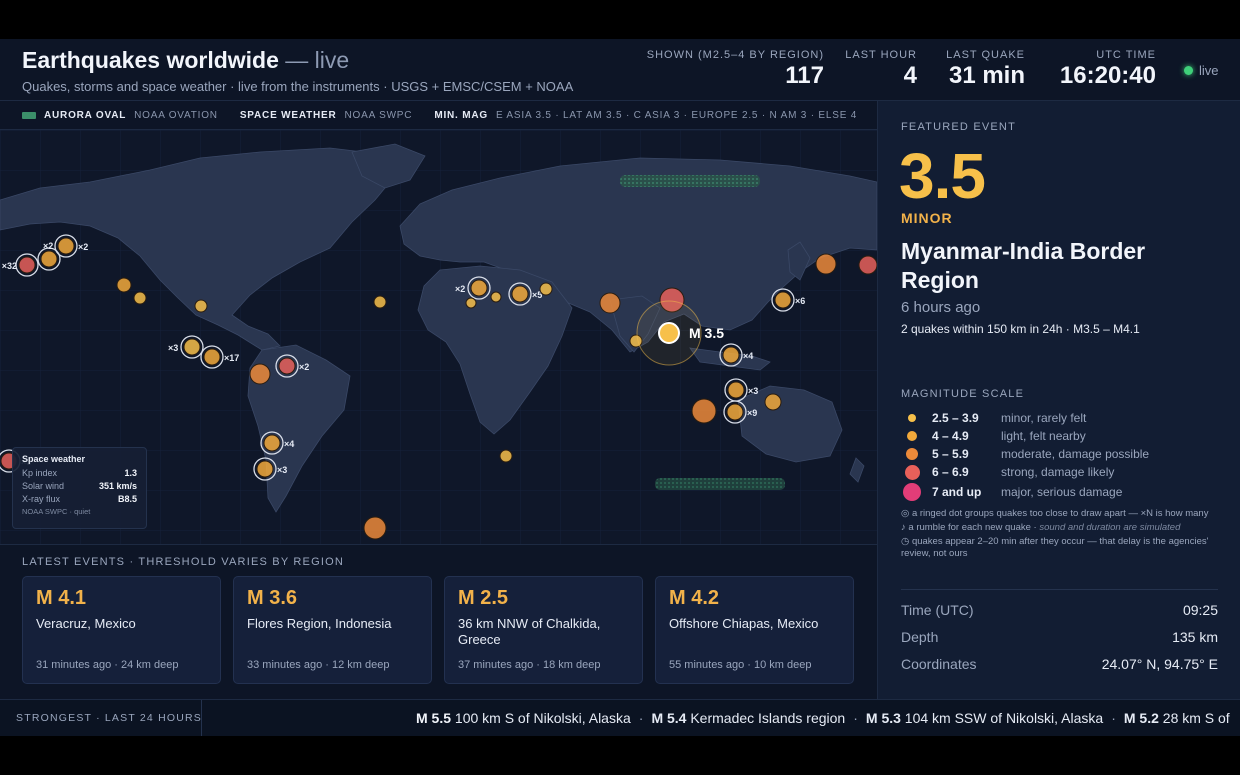  I want to click on note-rumble-text: a rumble for each new quake ·, so click(972, 527).